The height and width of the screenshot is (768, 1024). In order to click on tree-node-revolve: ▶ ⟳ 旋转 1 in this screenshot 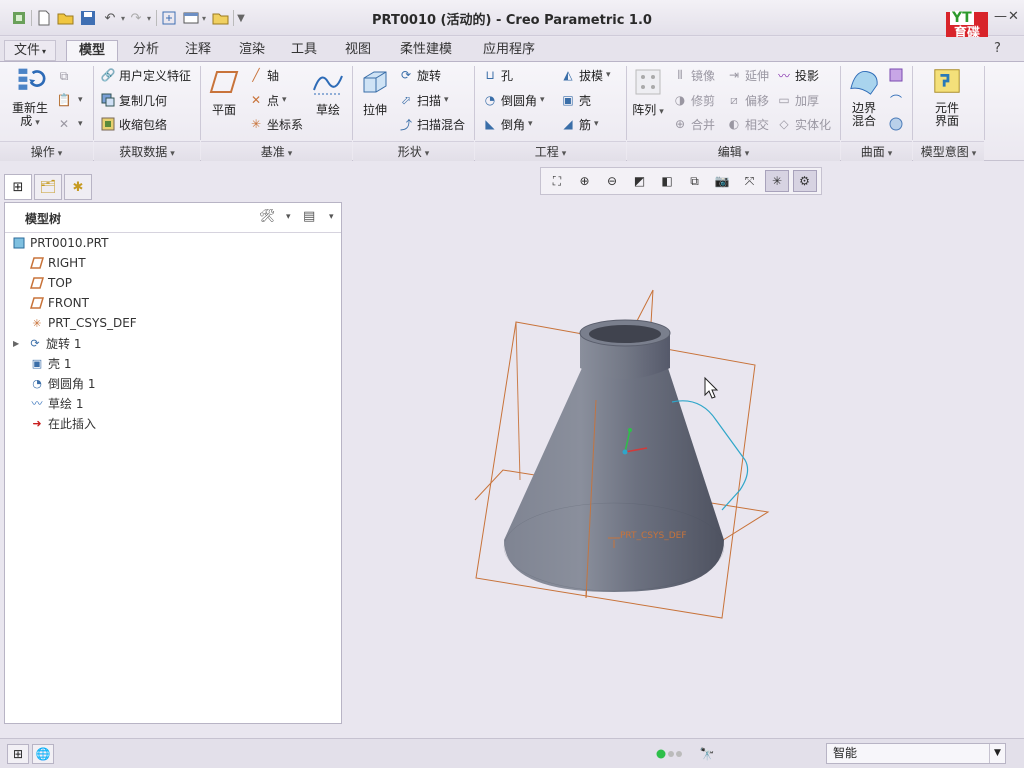, I will do `click(47, 343)`.